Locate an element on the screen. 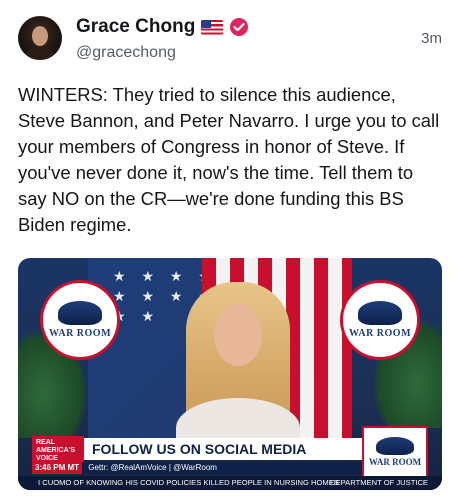  logo-text-left: WAR ROOM is located at coordinates (80, 333).